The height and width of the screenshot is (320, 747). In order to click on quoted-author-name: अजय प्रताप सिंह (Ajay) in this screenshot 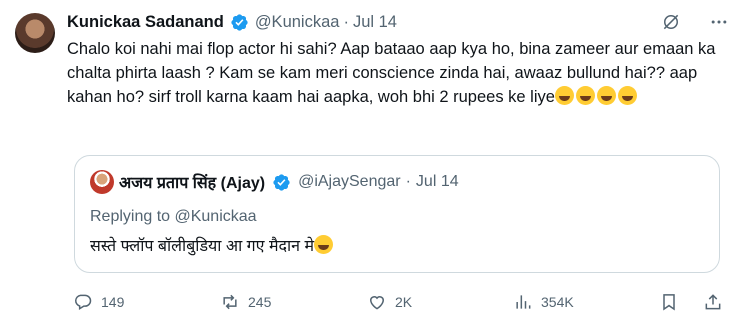, I will do `click(192, 183)`.